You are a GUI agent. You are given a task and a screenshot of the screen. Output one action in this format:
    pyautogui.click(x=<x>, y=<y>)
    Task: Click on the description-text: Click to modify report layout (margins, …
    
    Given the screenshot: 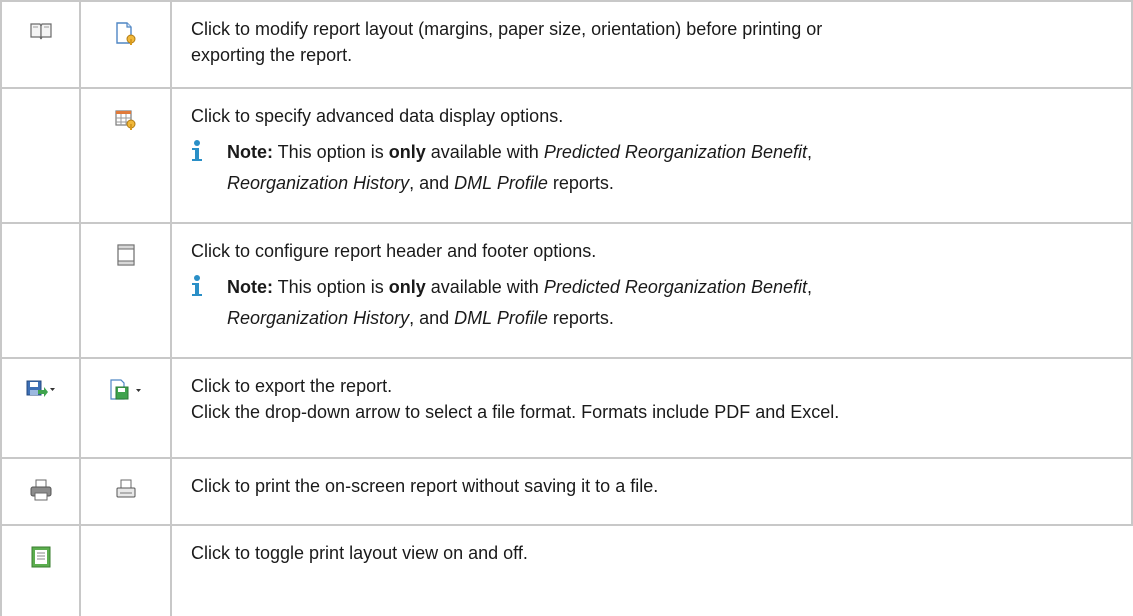 What is the action you would take?
    pyautogui.click(x=507, y=29)
    